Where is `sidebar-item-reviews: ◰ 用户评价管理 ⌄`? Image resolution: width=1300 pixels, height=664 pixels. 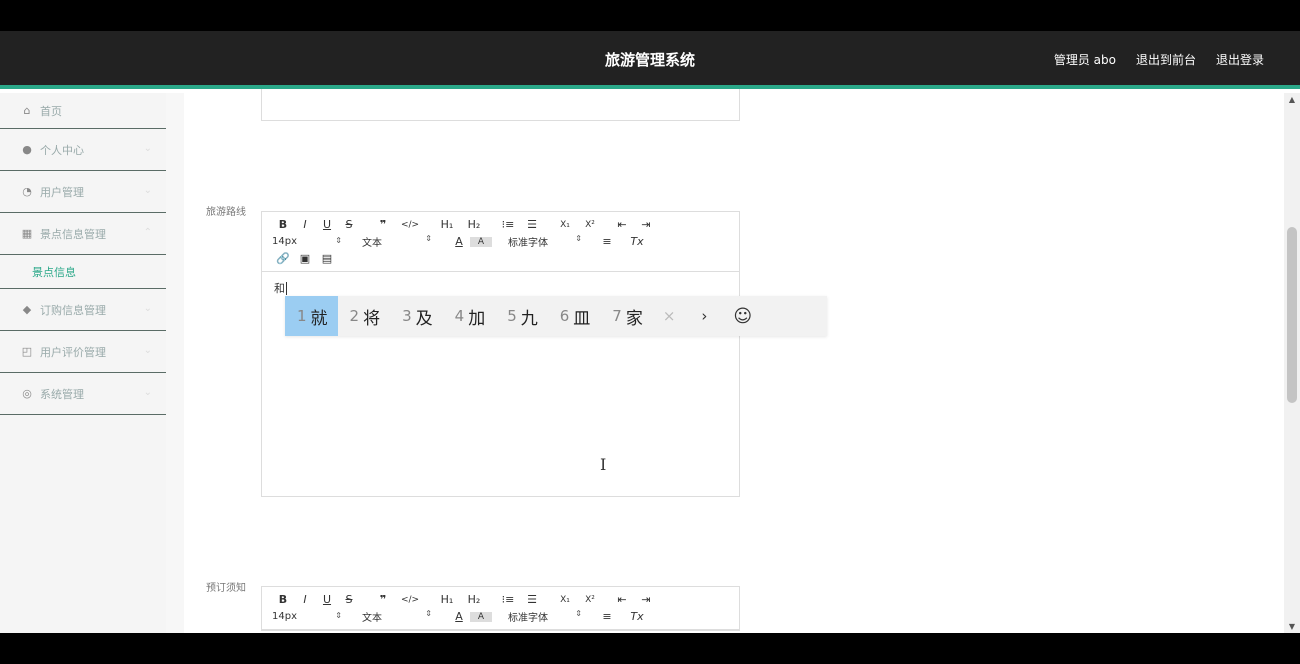 sidebar-item-reviews: ◰ 用户评价管理 ⌄ is located at coordinates (83, 352).